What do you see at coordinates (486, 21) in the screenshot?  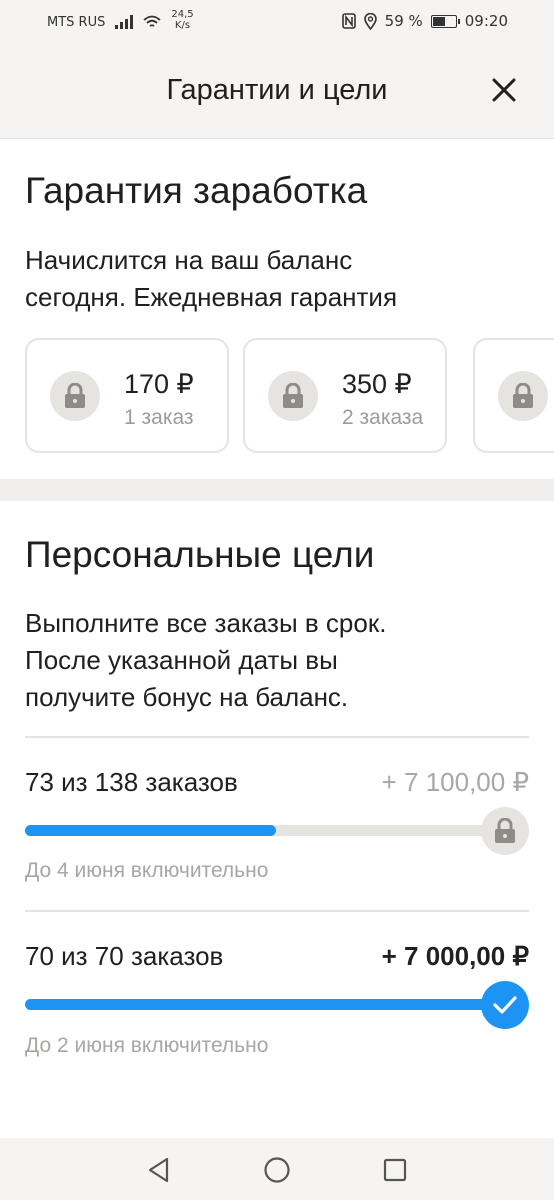 I see `clock: 09:20` at bounding box center [486, 21].